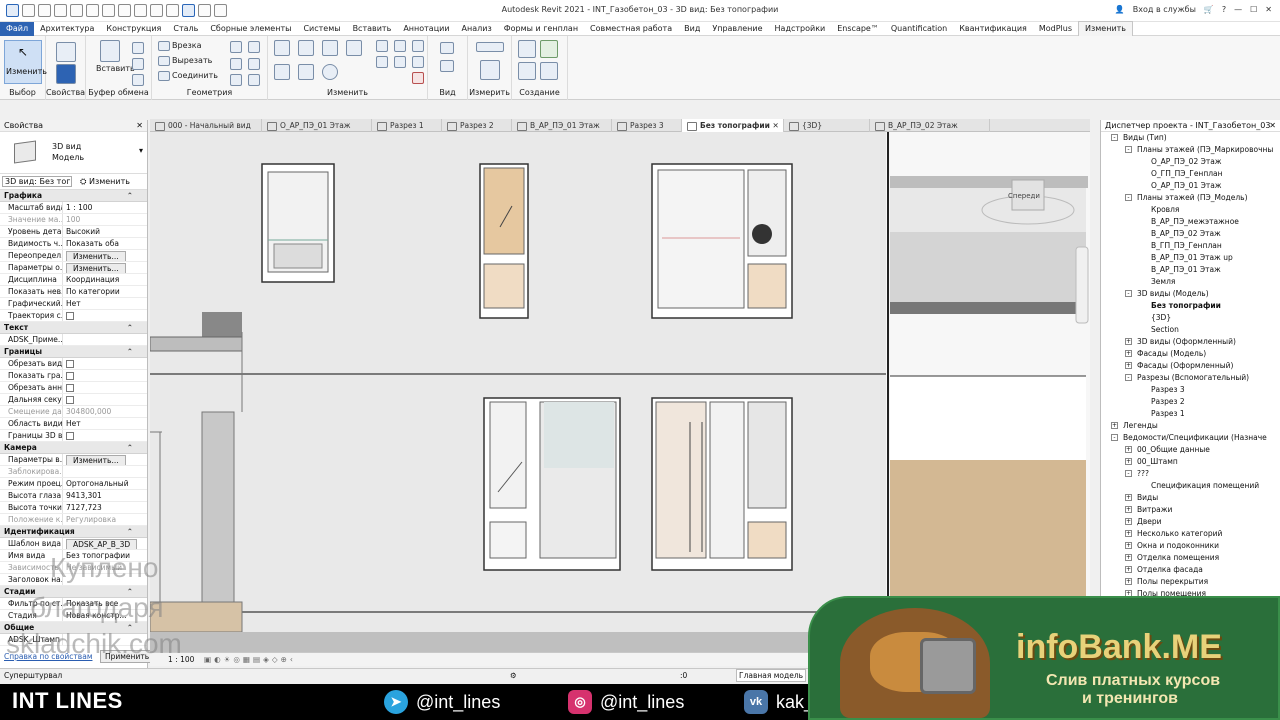 The height and width of the screenshot is (720, 1280). Describe the element at coordinates (1190, 402) in the screenshot. I see `browser-node: Разрез 2` at that location.